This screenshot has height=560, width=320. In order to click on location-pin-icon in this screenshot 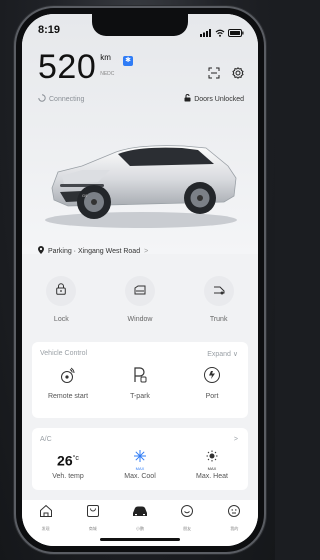, I will do `click(41, 251)`.